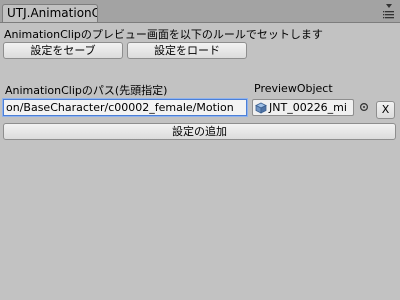 This screenshot has width=400, height=300. I want to click on window-tab: UTJ.AnimationC, so click(50, 13).